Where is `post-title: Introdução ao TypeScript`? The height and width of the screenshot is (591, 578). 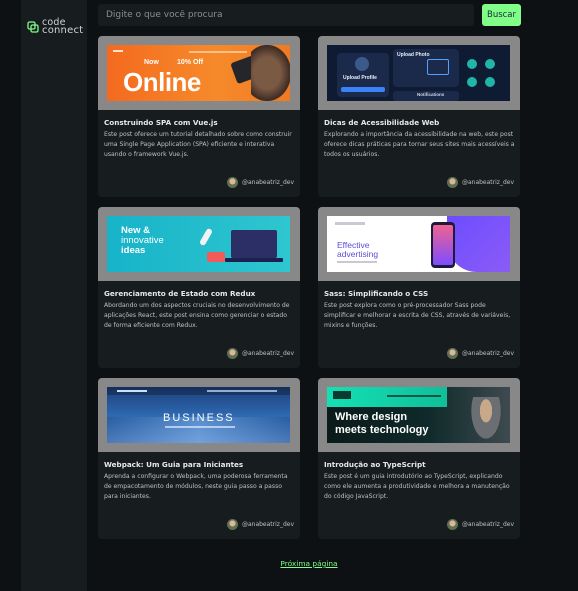 post-title: Introdução ao TypeScript is located at coordinates (419, 464).